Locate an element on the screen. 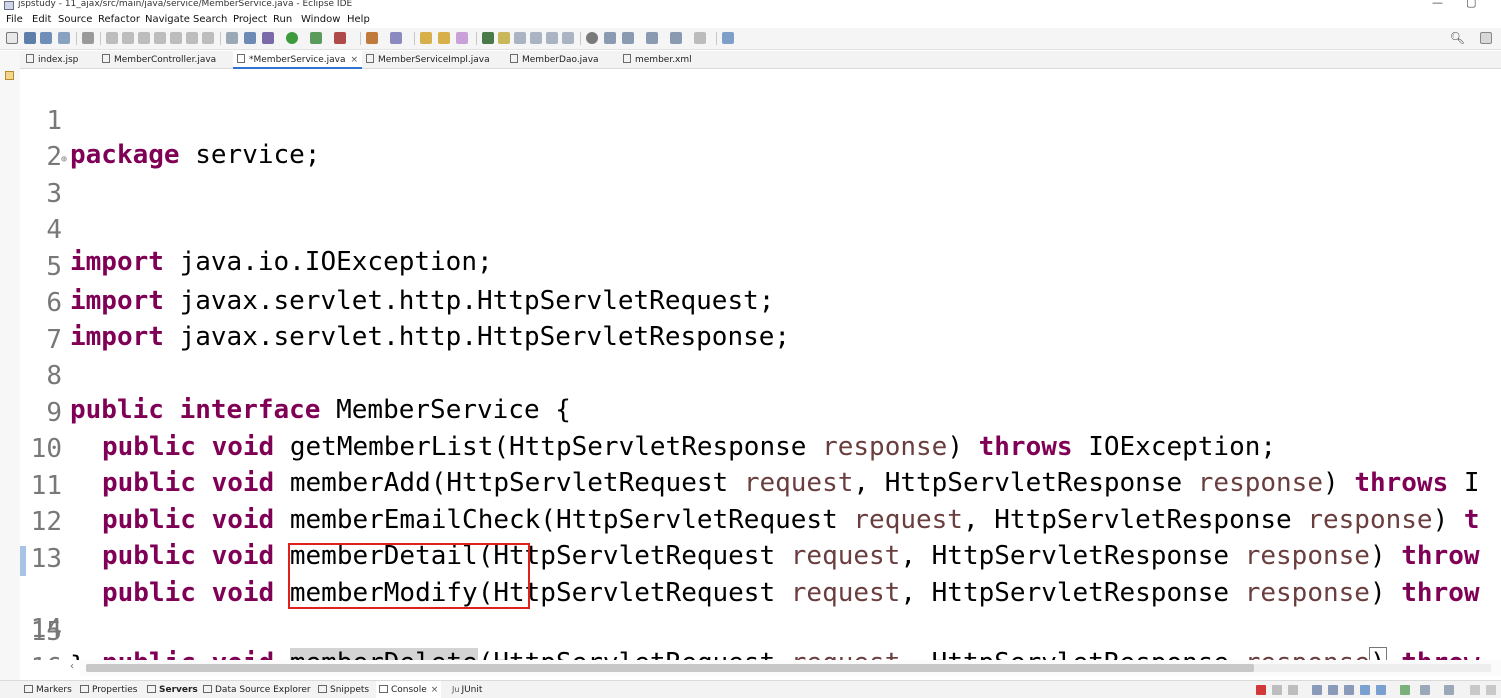 This screenshot has height=698, width=1501. print-icon is located at coordinates (64, 38).